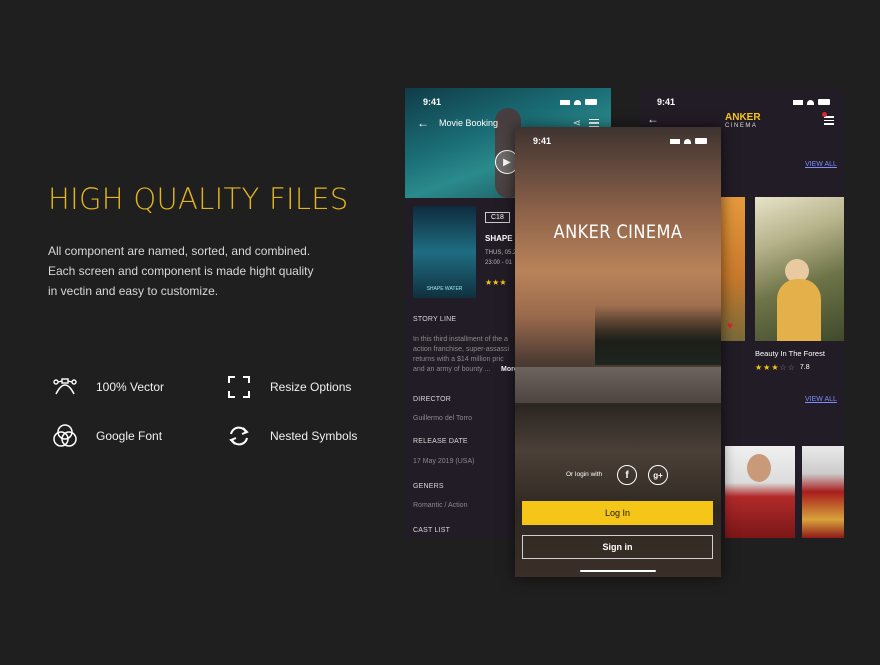 The height and width of the screenshot is (665, 880). What do you see at coordinates (65, 435) in the screenshot?
I see `venn-circles-icon` at bounding box center [65, 435].